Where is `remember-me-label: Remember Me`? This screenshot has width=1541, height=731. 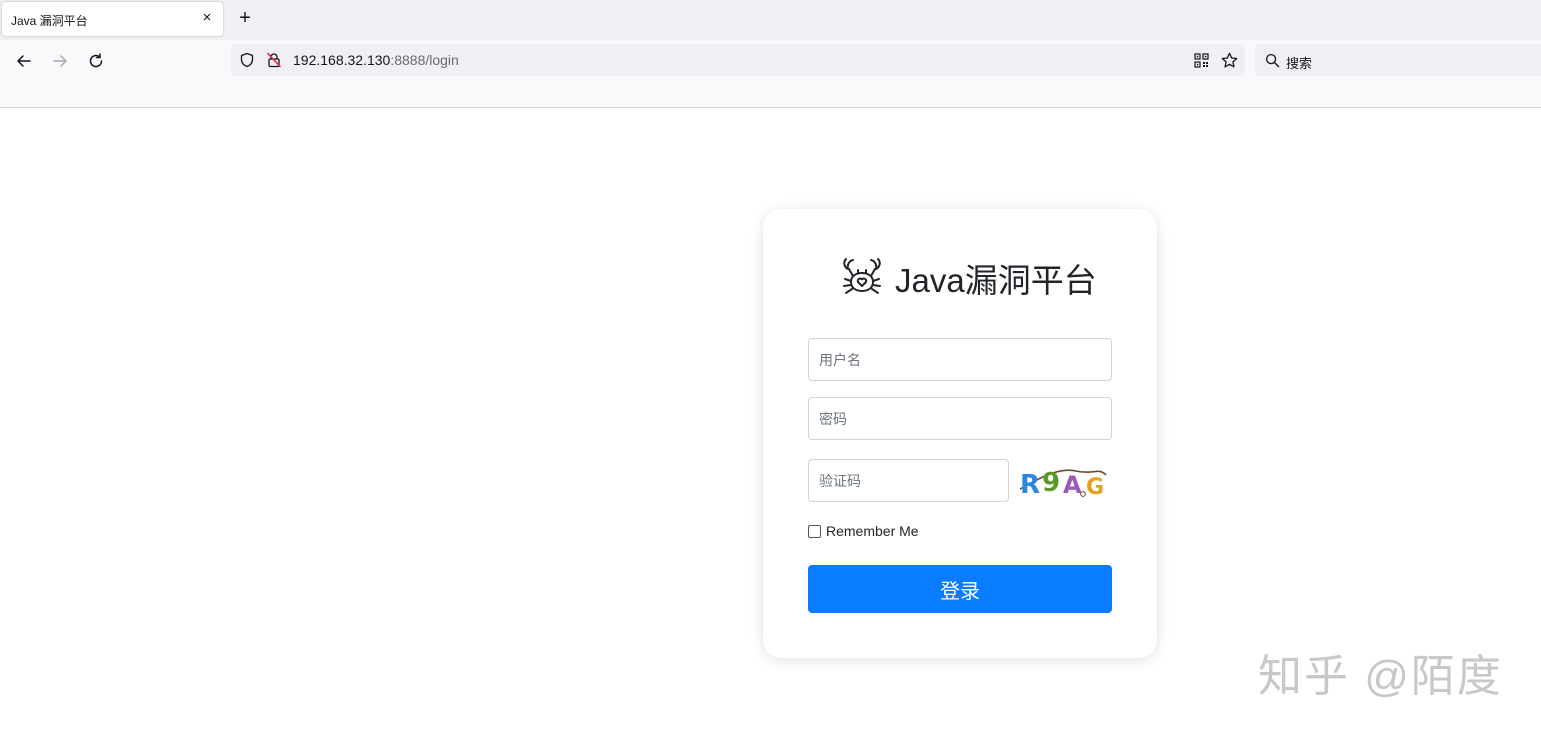
remember-me-label: Remember Me is located at coordinates (872, 531).